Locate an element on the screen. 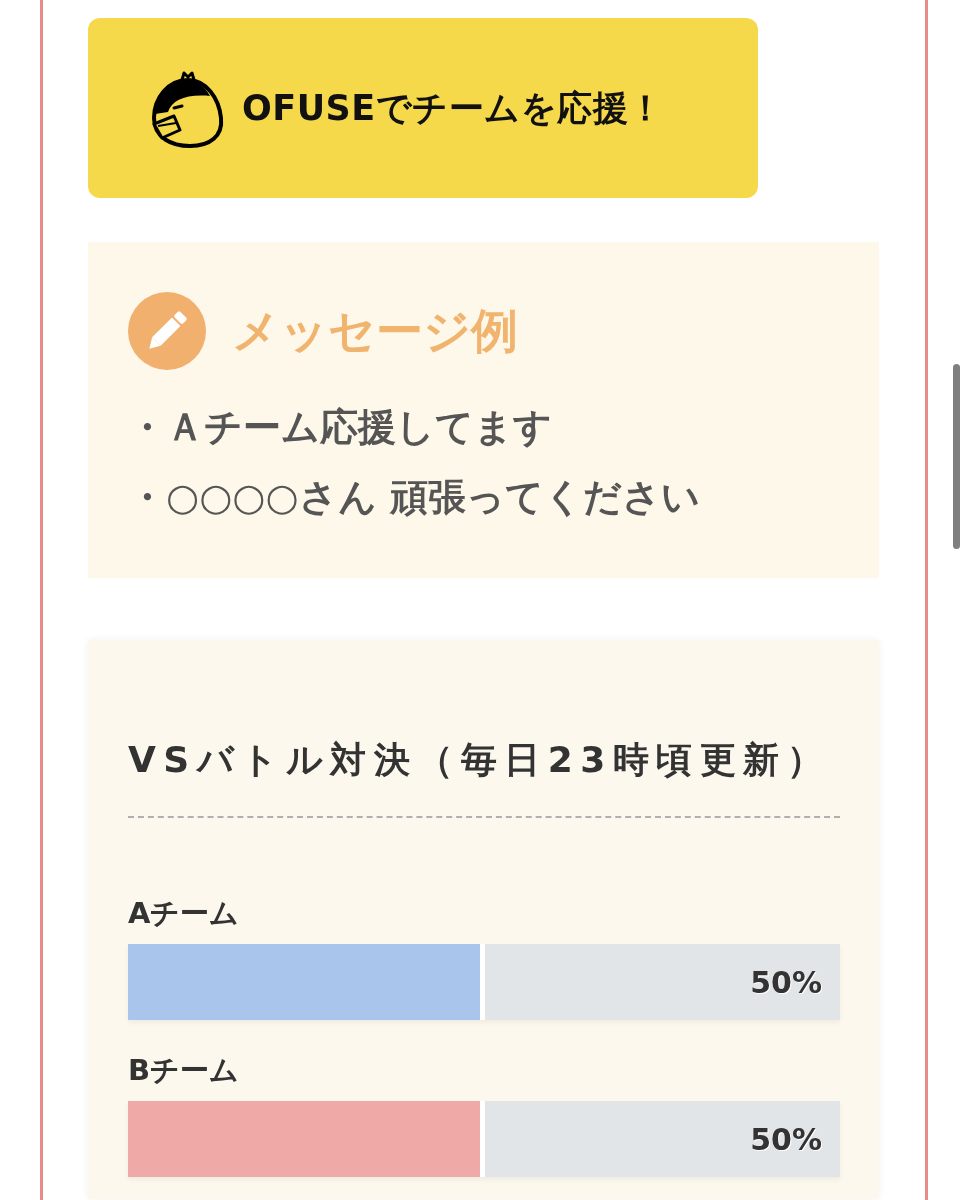  team-label: Bチーム is located at coordinates (184, 1070).